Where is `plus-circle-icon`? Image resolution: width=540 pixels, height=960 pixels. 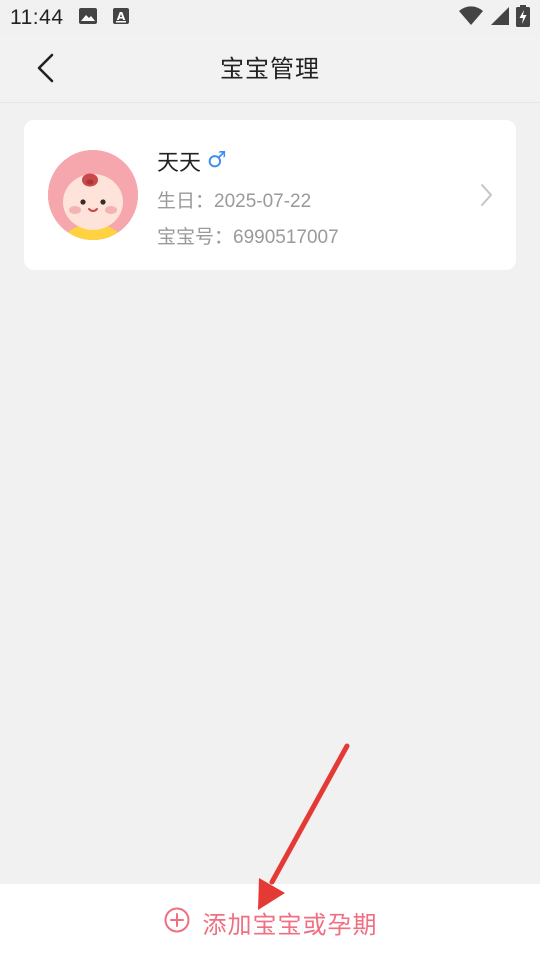
plus-circle-icon is located at coordinates (177, 922).